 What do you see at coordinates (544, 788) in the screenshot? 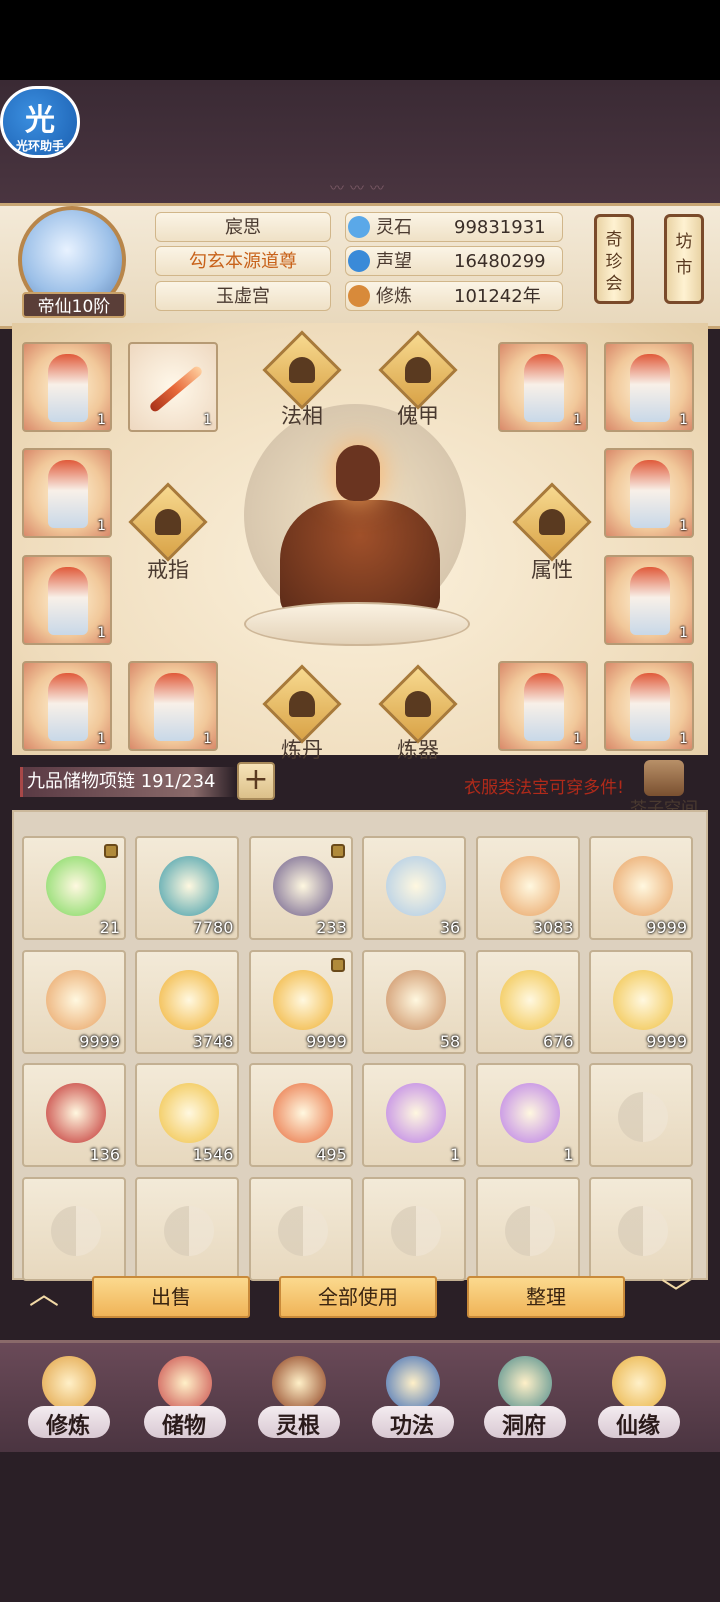
I see `storage-notice: 衣服类法宝可穿多件!` at bounding box center [544, 788].